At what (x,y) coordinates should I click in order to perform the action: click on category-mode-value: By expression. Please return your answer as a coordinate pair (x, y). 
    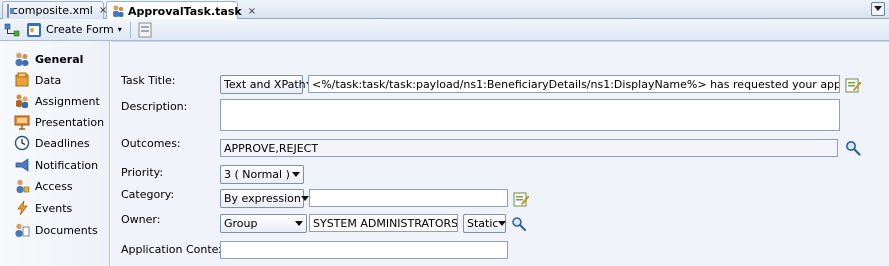
    Looking at the image, I should click on (262, 198).